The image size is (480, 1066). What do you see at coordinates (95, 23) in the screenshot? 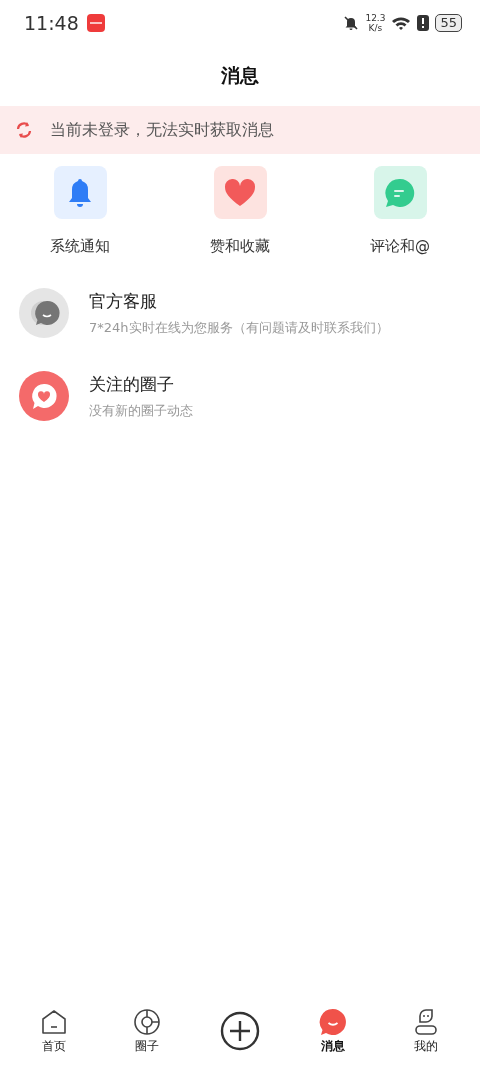
I see `app-icon` at bounding box center [95, 23].